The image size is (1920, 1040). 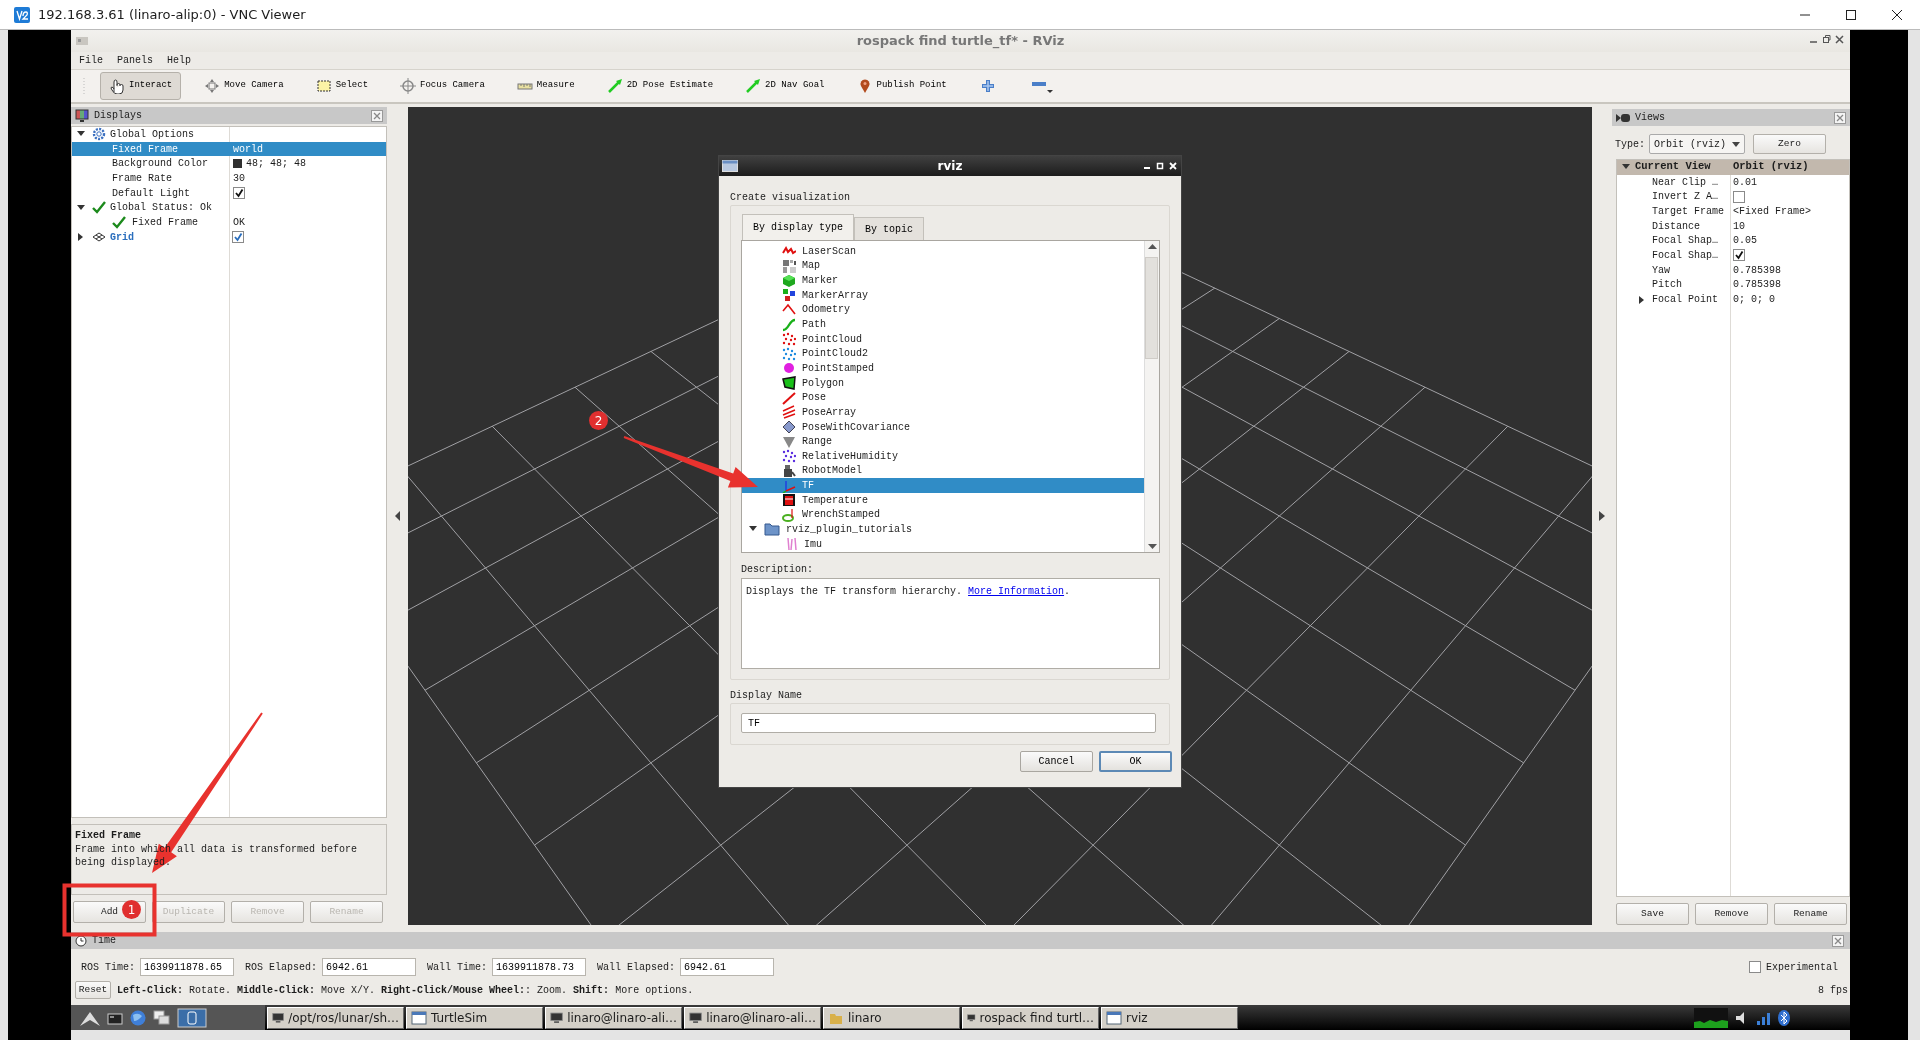 I want to click on display-type-item: PointStamped, so click(x=943, y=368).